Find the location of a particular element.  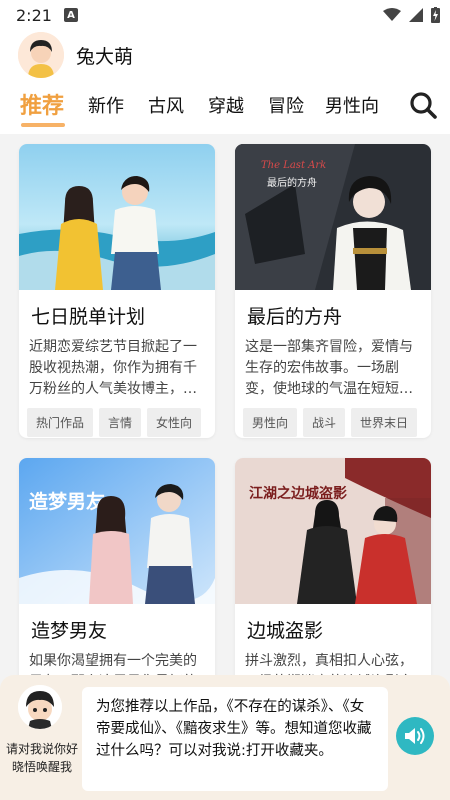

card-tags: 男性向 战斗 世界末日 is located at coordinates (337, 422).